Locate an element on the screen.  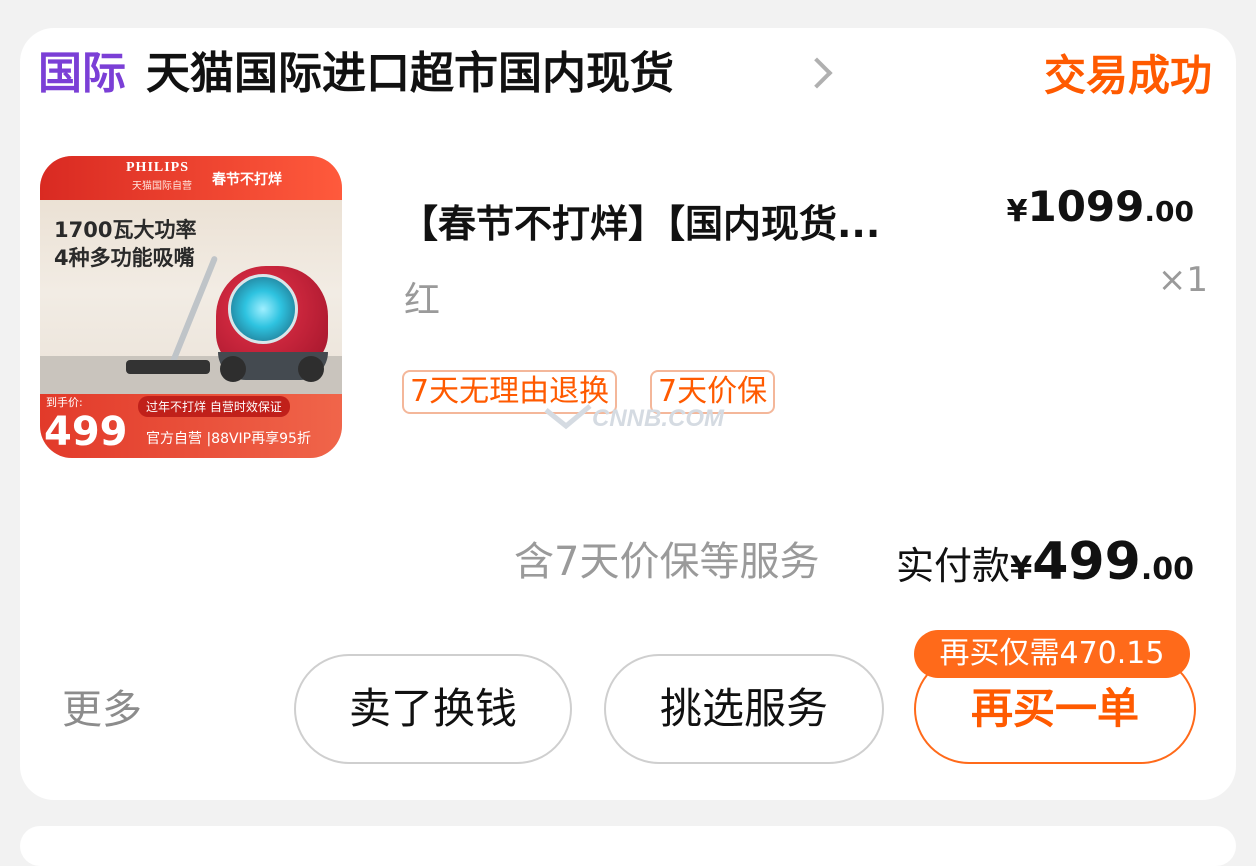
paid-currency: ¥ is located at coordinates (1021, 568).